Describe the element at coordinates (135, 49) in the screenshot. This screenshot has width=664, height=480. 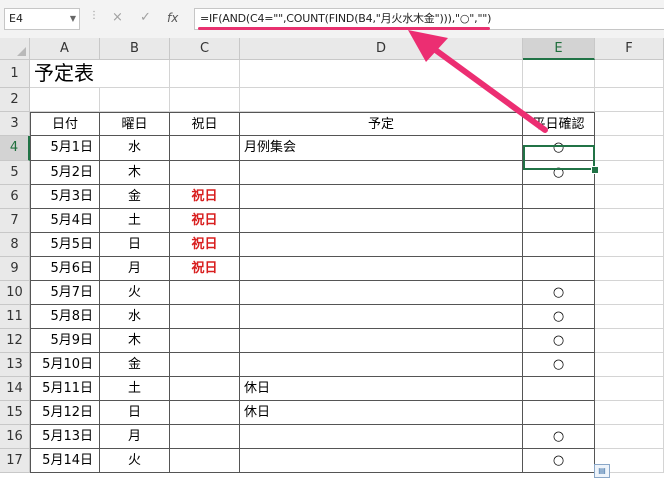
I see `column-header-B: B` at that location.